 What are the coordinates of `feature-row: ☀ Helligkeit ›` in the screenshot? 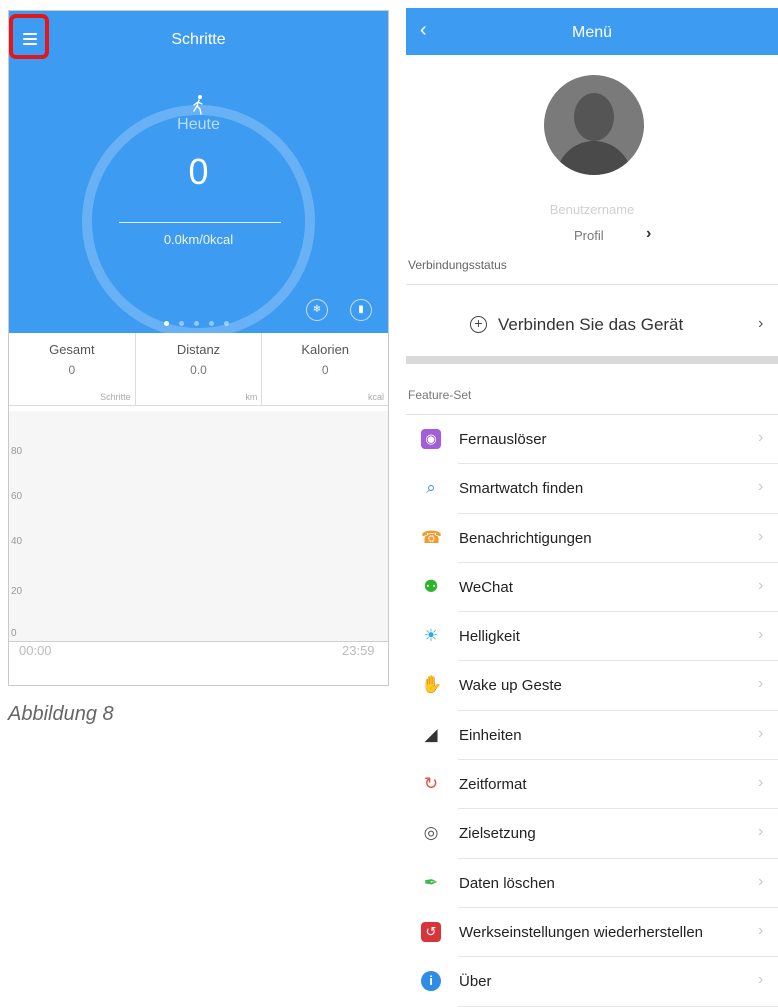 It's located at (592, 637).